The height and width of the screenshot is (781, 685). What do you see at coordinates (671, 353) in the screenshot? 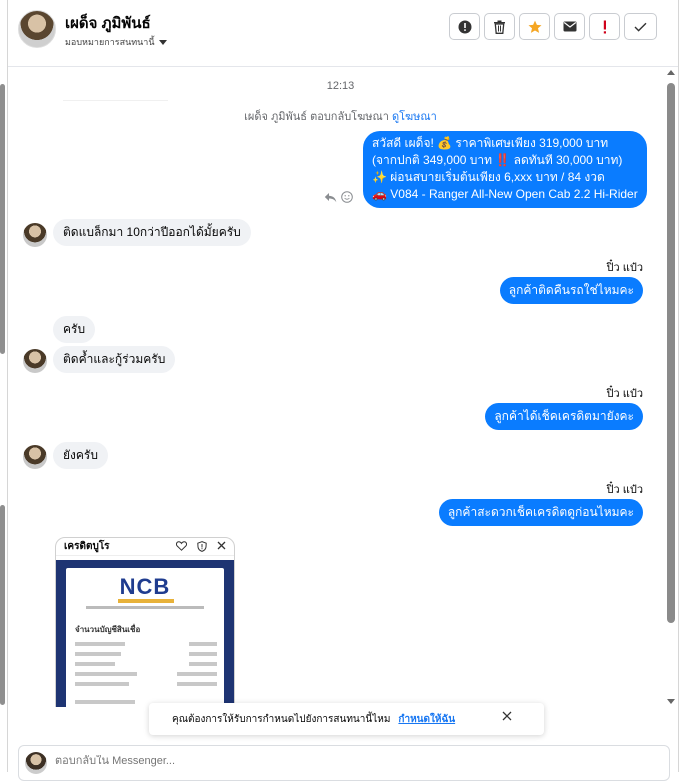
I see `scrollbar-thumb` at bounding box center [671, 353].